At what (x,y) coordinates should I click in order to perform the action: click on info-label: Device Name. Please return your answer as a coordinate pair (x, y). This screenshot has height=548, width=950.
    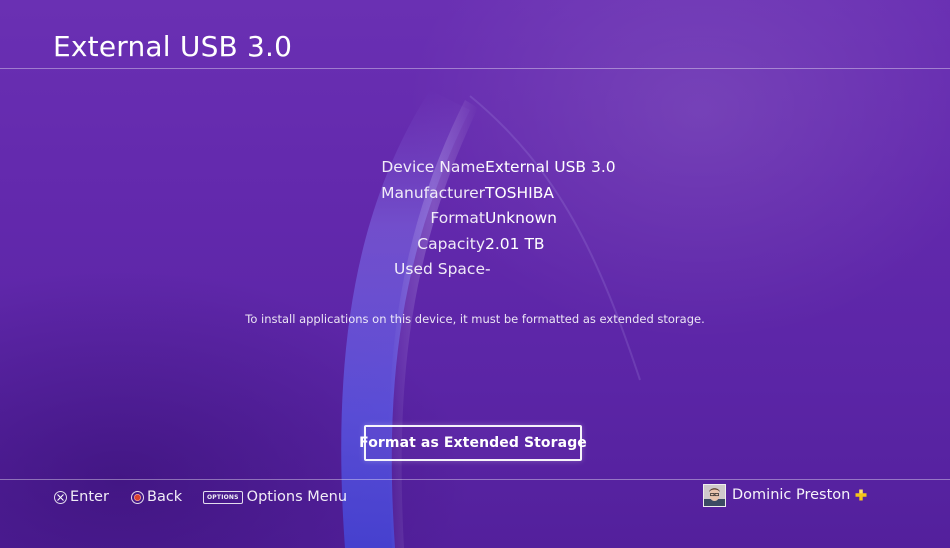
    Looking at the image, I should click on (433, 167).